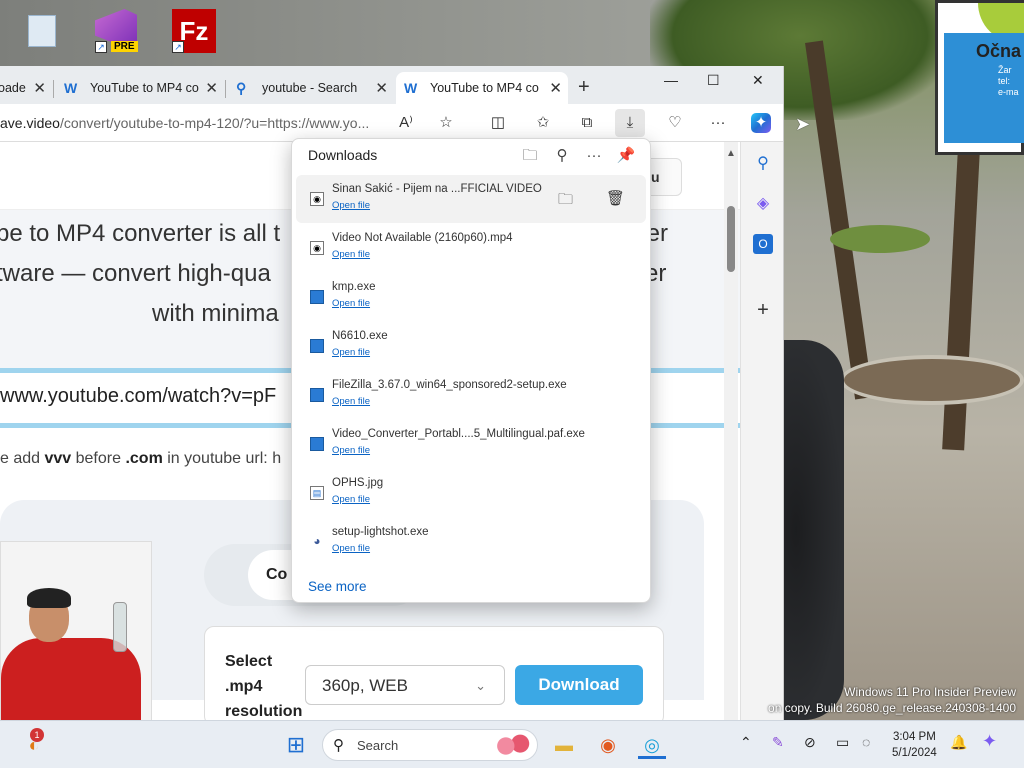 This screenshot has height=768, width=1024. What do you see at coordinates (914, 745) in the screenshot?
I see `system-clock: 3:04 PM 5/1/2024` at bounding box center [914, 745].